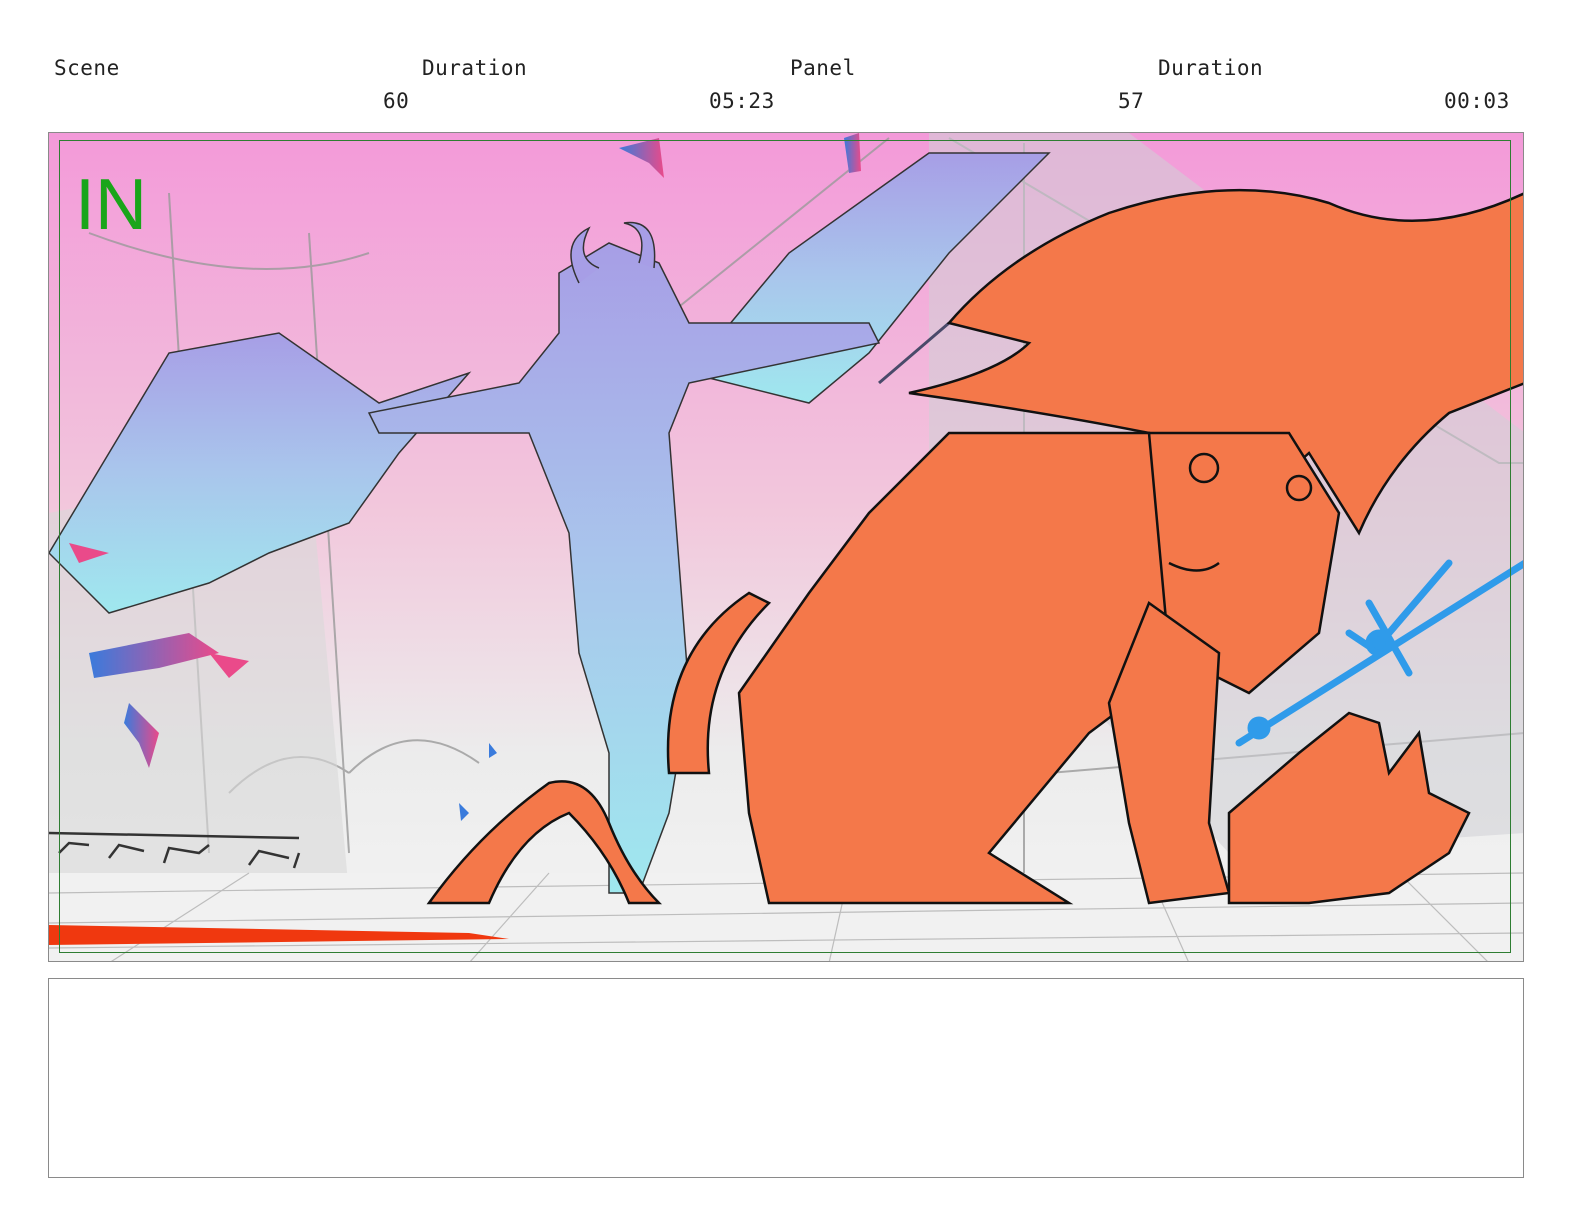 The height and width of the screenshot is (1224, 1584). What do you see at coordinates (786, 991) in the screenshot?
I see `panel-notes-text` at bounding box center [786, 991].